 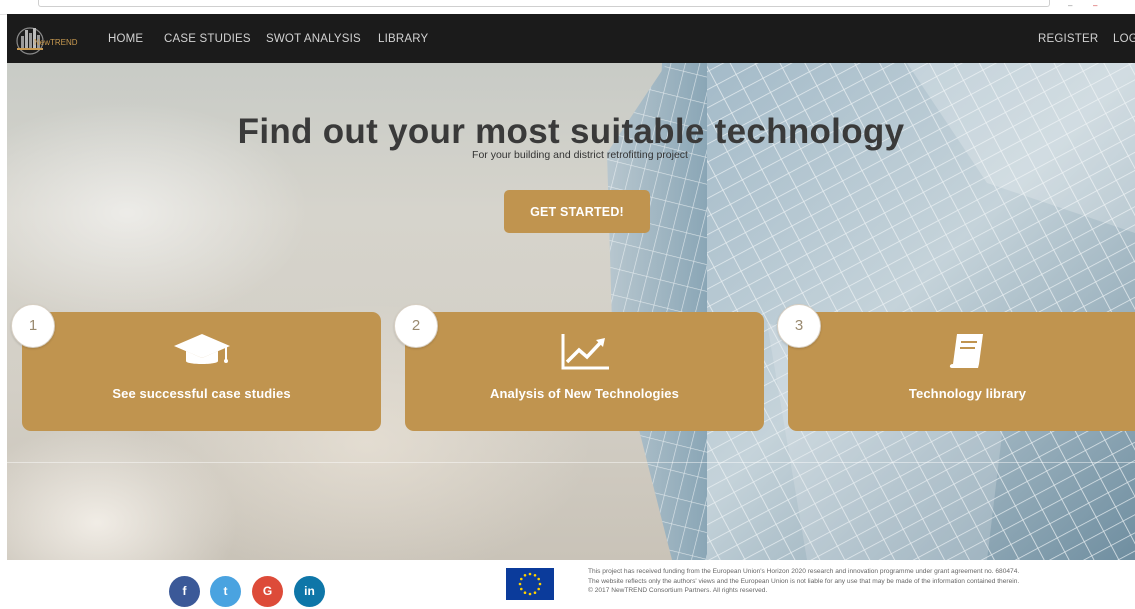 I want to click on nav-case-studies: CASE STUDIES, so click(x=207, y=39).